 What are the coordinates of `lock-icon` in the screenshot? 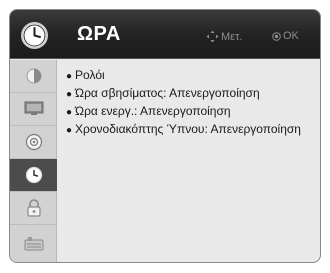 It's located at (33, 208).